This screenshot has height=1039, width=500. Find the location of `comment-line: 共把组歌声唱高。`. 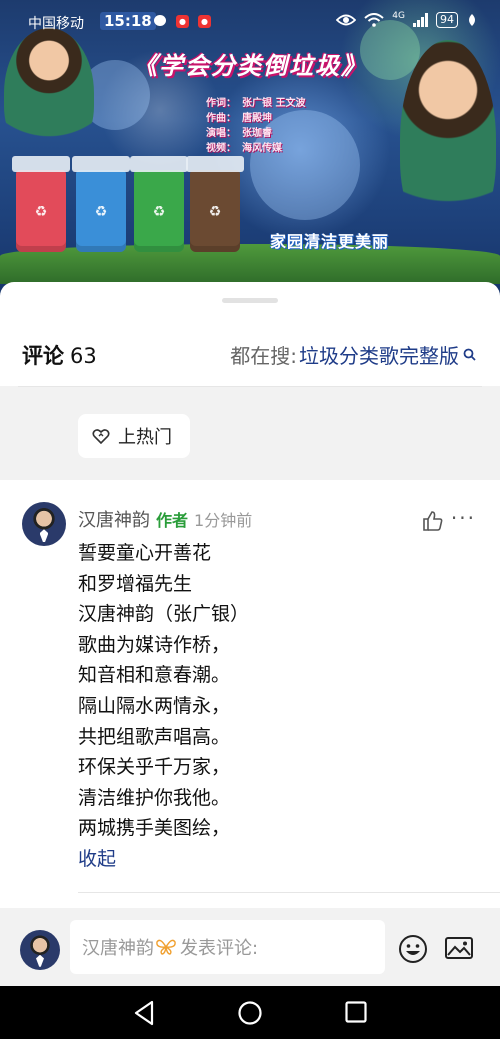

comment-line: 共把组歌声唱高。 is located at coordinates (154, 736).